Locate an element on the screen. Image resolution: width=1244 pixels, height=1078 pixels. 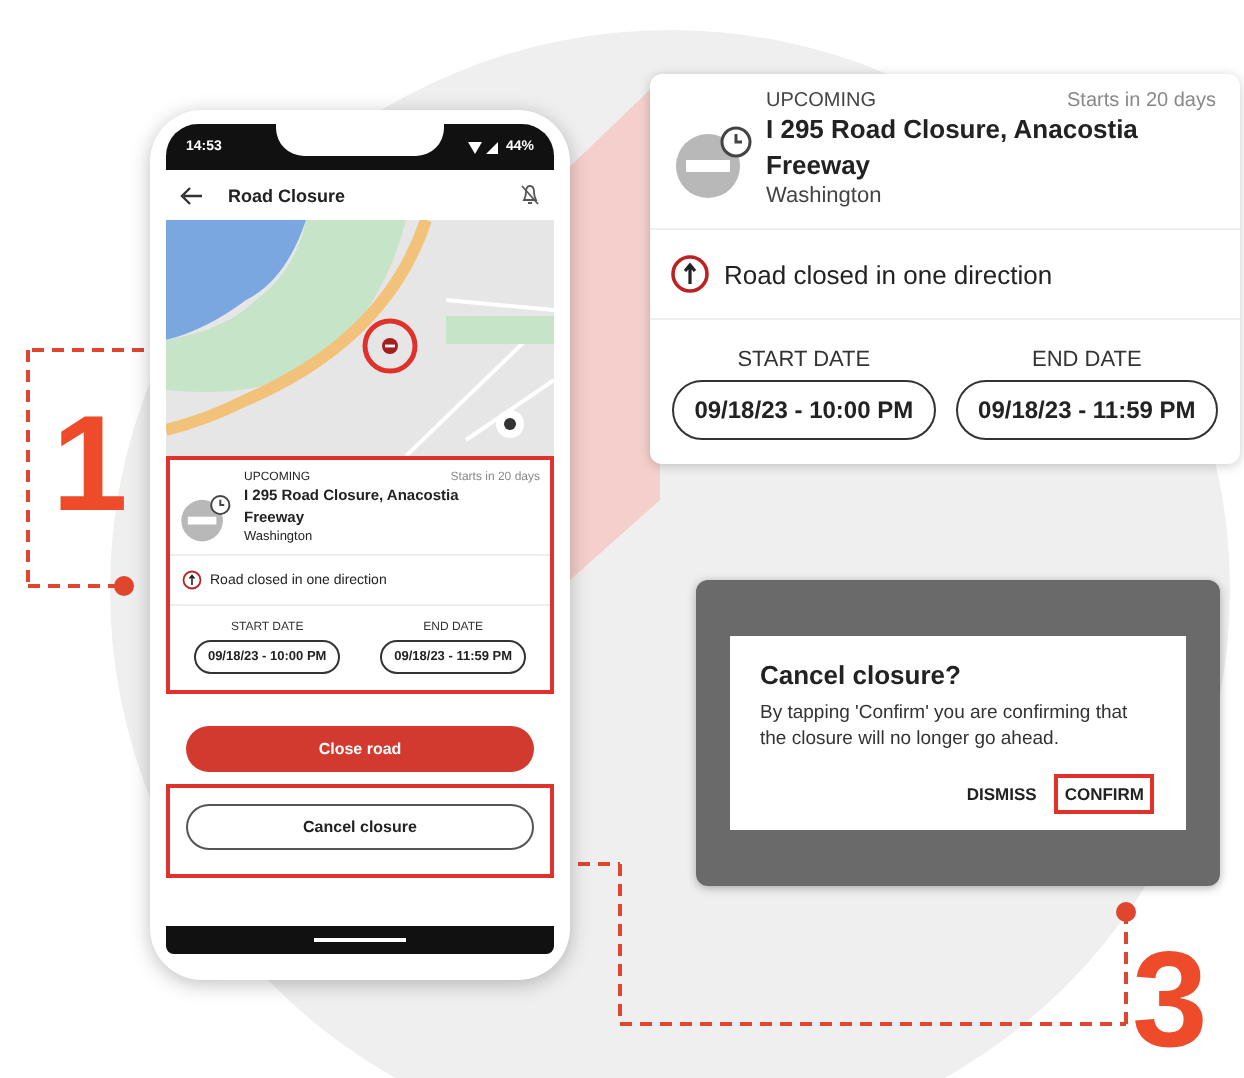
dialog-message: By tapping 'Confirm' you are confirming that the closure will no longer go ahead. is located at coordinates (945, 728).